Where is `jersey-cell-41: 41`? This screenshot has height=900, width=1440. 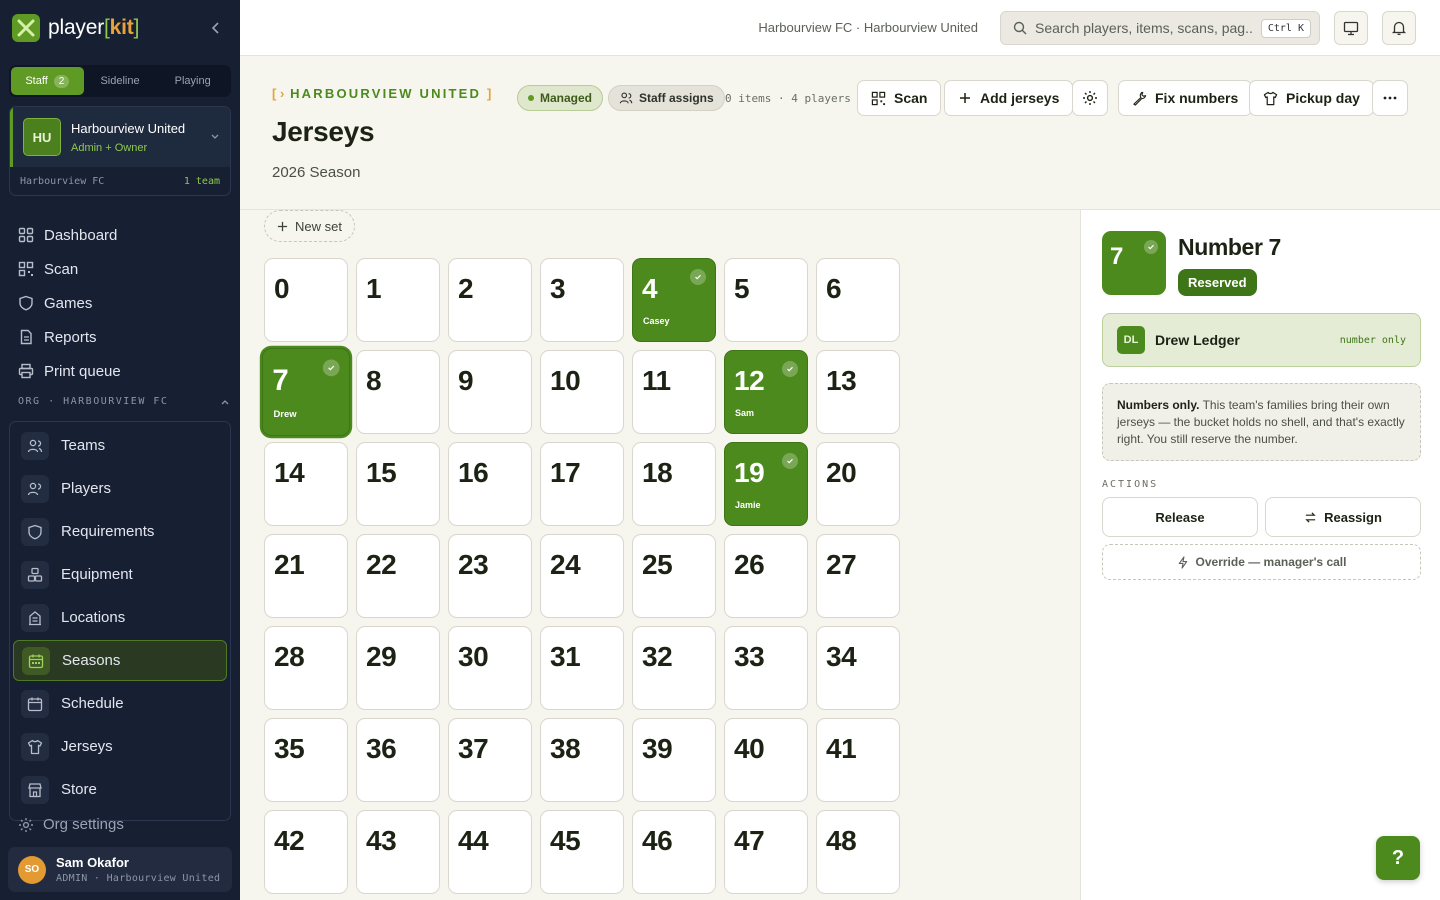
jersey-cell-41: 41 is located at coordinates (858, 760).